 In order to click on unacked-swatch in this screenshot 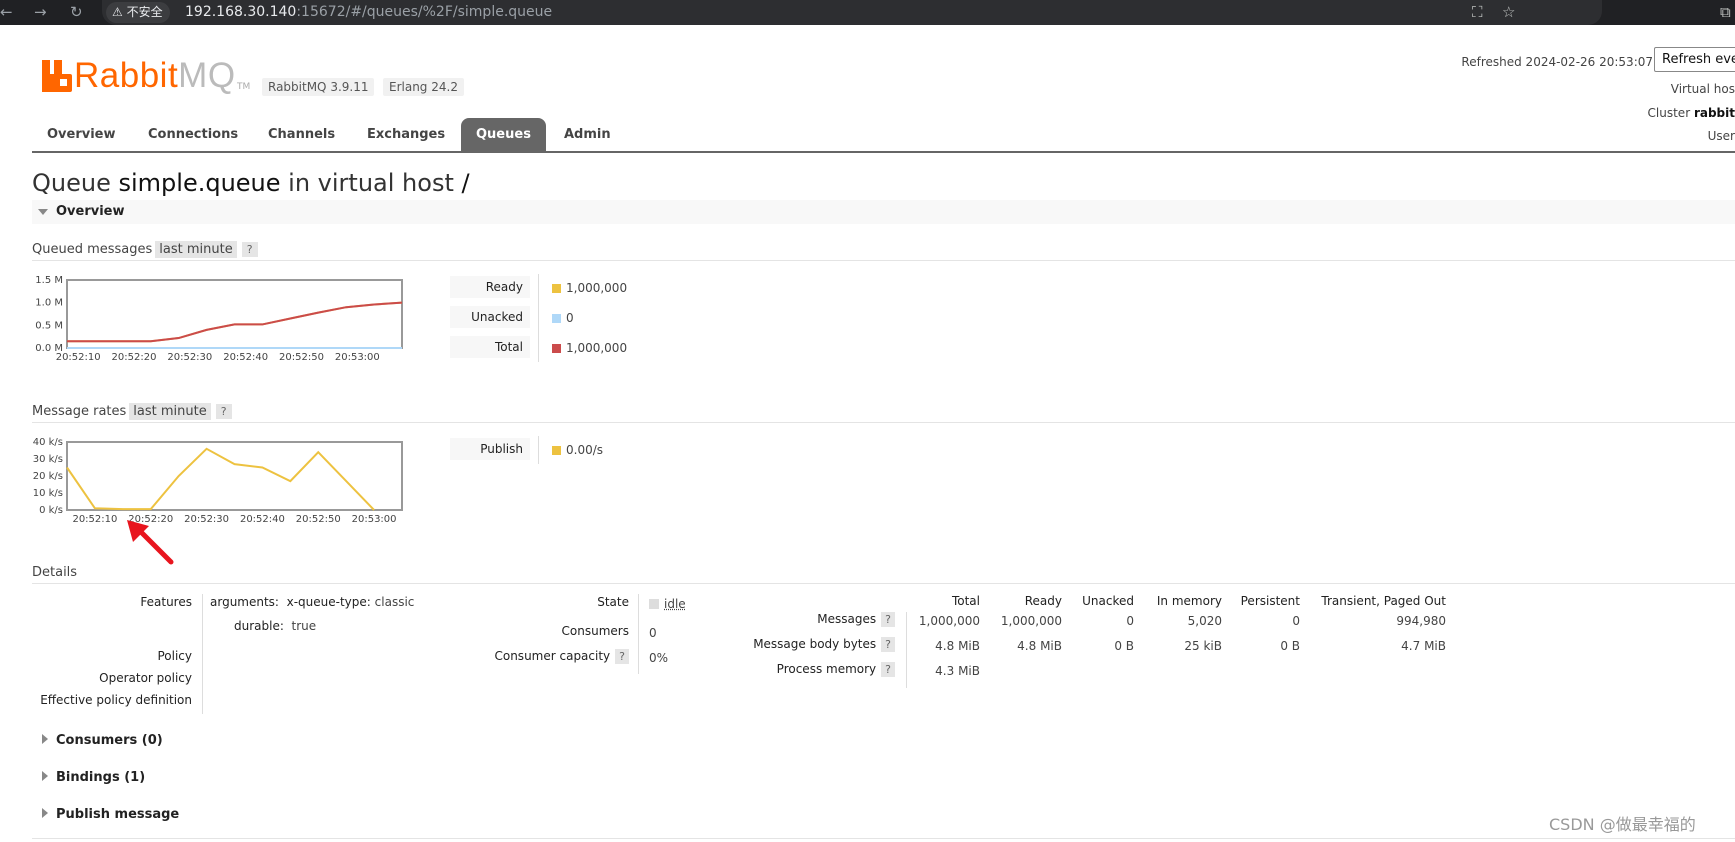, I will do `click(556, 318)`.